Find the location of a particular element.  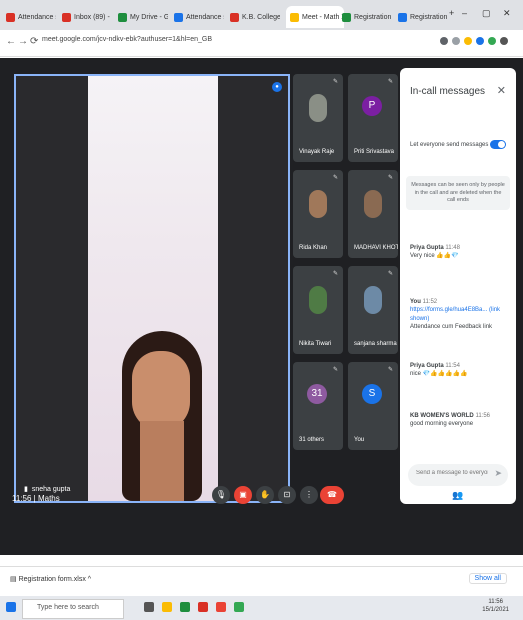

file-explorer-icon is located at coordinates (167, 607).